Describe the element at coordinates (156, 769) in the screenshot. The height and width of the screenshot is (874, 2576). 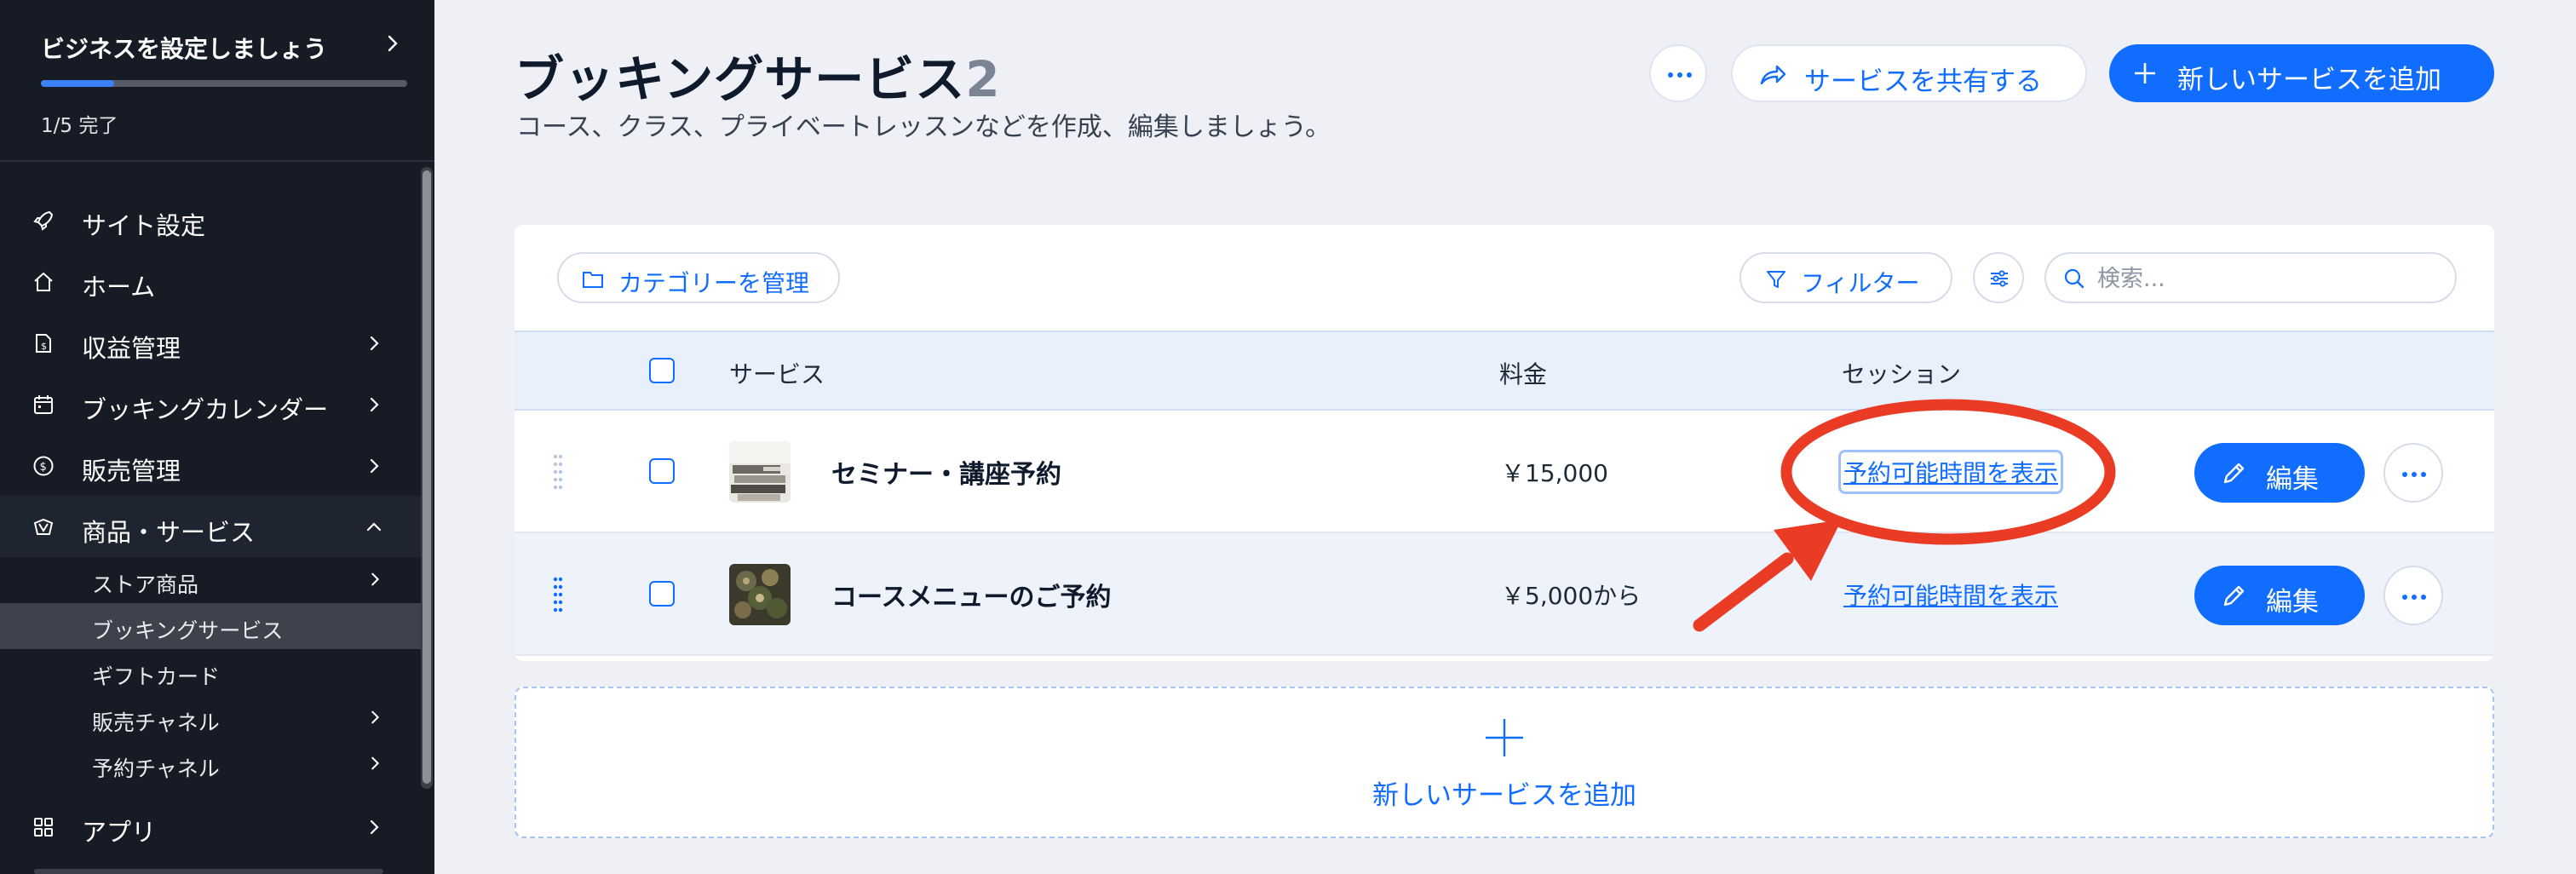
I see `sidebar-subitem-label: 予約チャネル` at that location.